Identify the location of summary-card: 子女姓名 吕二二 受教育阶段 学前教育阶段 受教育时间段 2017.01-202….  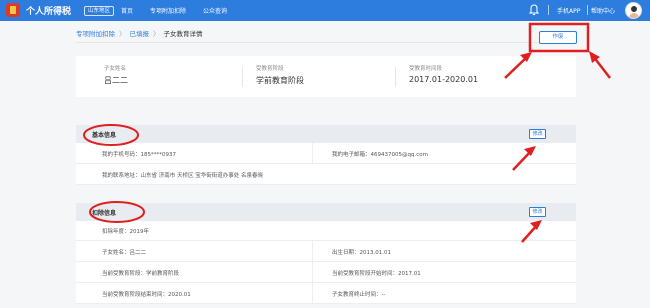
(326, 76).